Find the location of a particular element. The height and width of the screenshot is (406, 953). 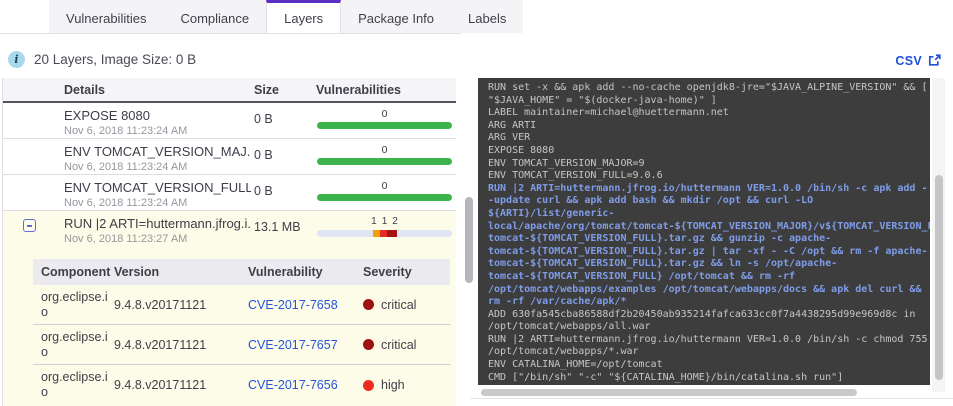

layer-vulnerabilities-cell: 112 is located at coordinates (384, 233).